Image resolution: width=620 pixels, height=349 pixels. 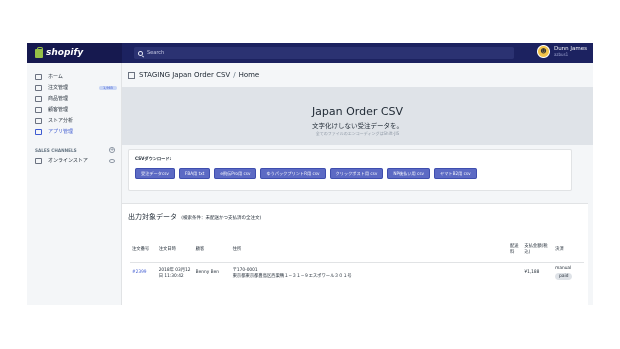 What do you see at coordinates (357, 111) in the screenshot?
I see `page-title: Japan Order CSV` at bounding box center [357, 111].